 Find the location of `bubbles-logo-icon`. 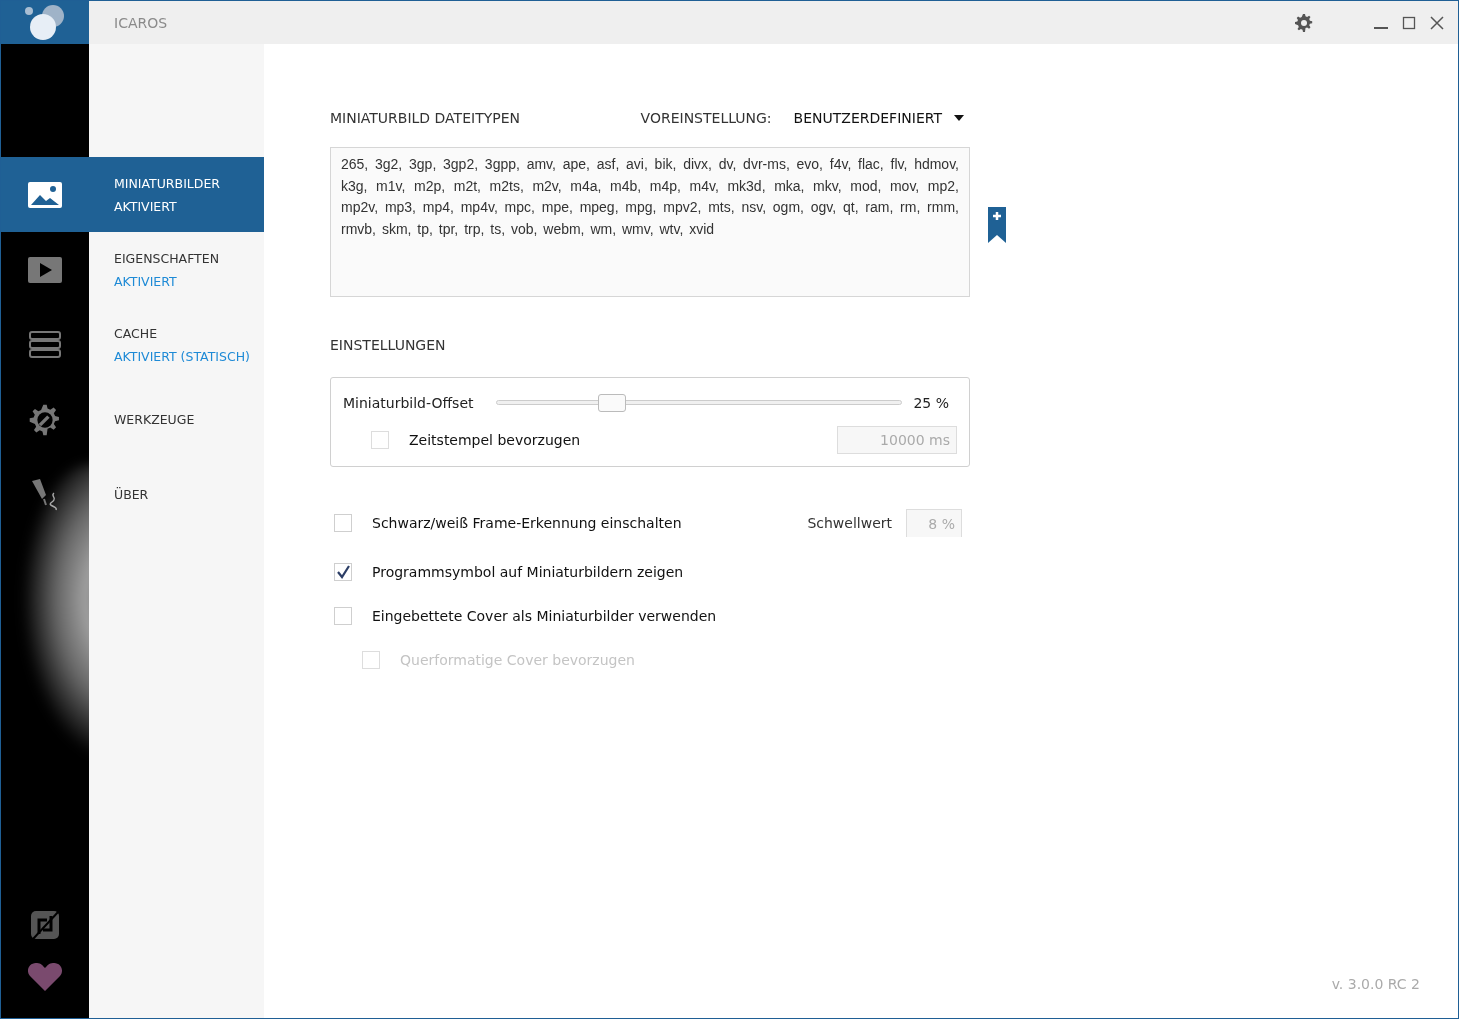

bubbles-logo-icon is located at coordinates (45, 22).